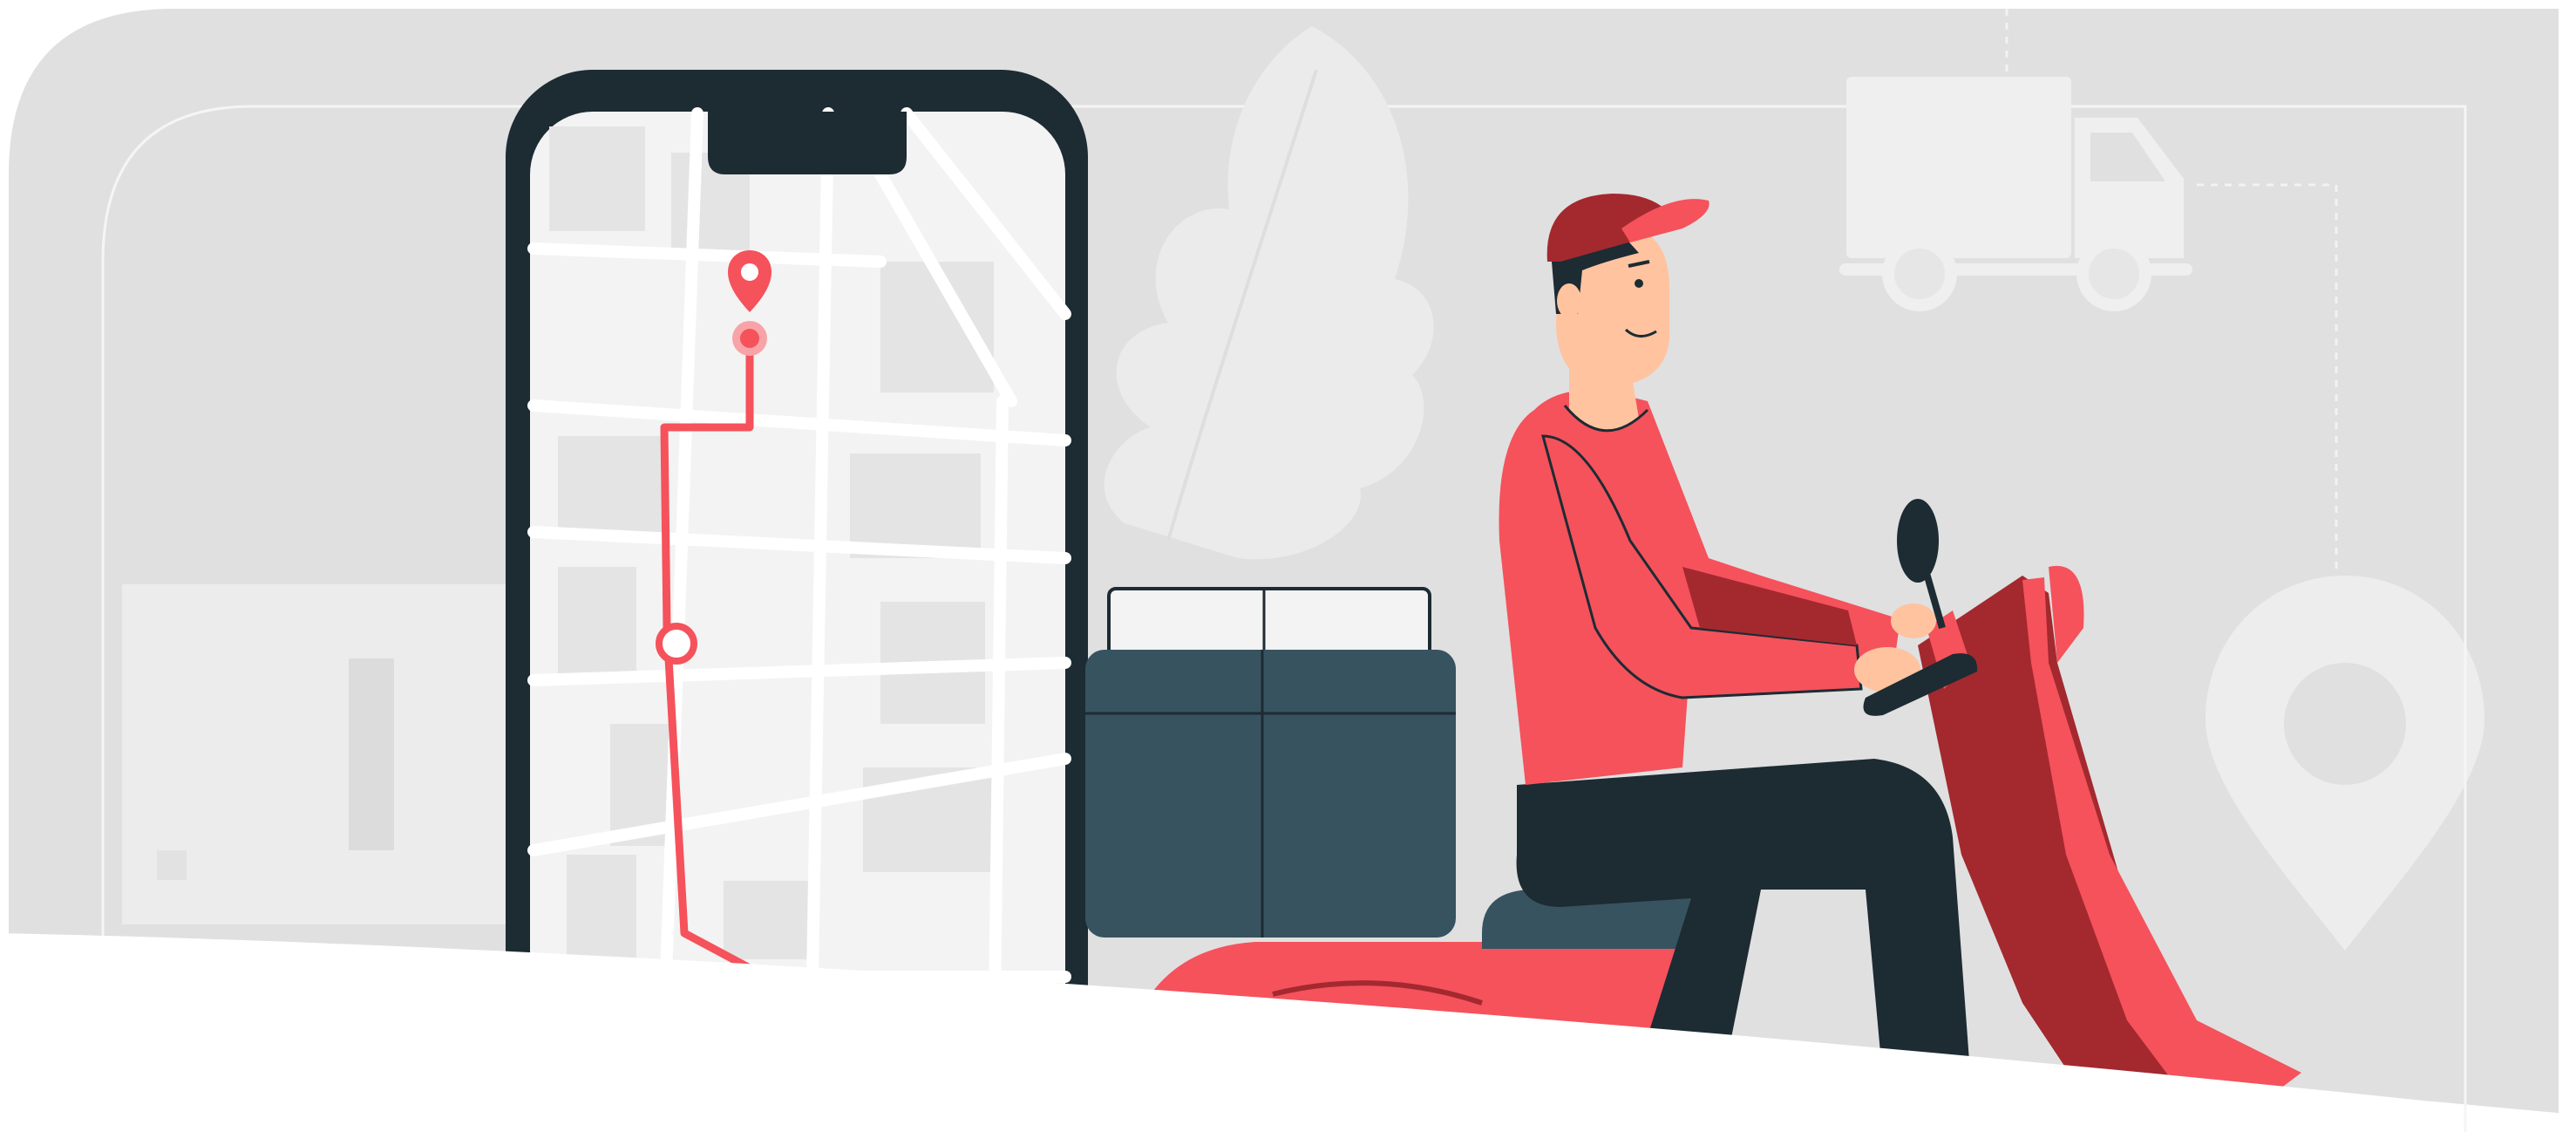 This screenshot has height=1132, width=2576. Describe the element at coordinates (676, 644) in the screenshot. I see `route-waypoint` at that location.